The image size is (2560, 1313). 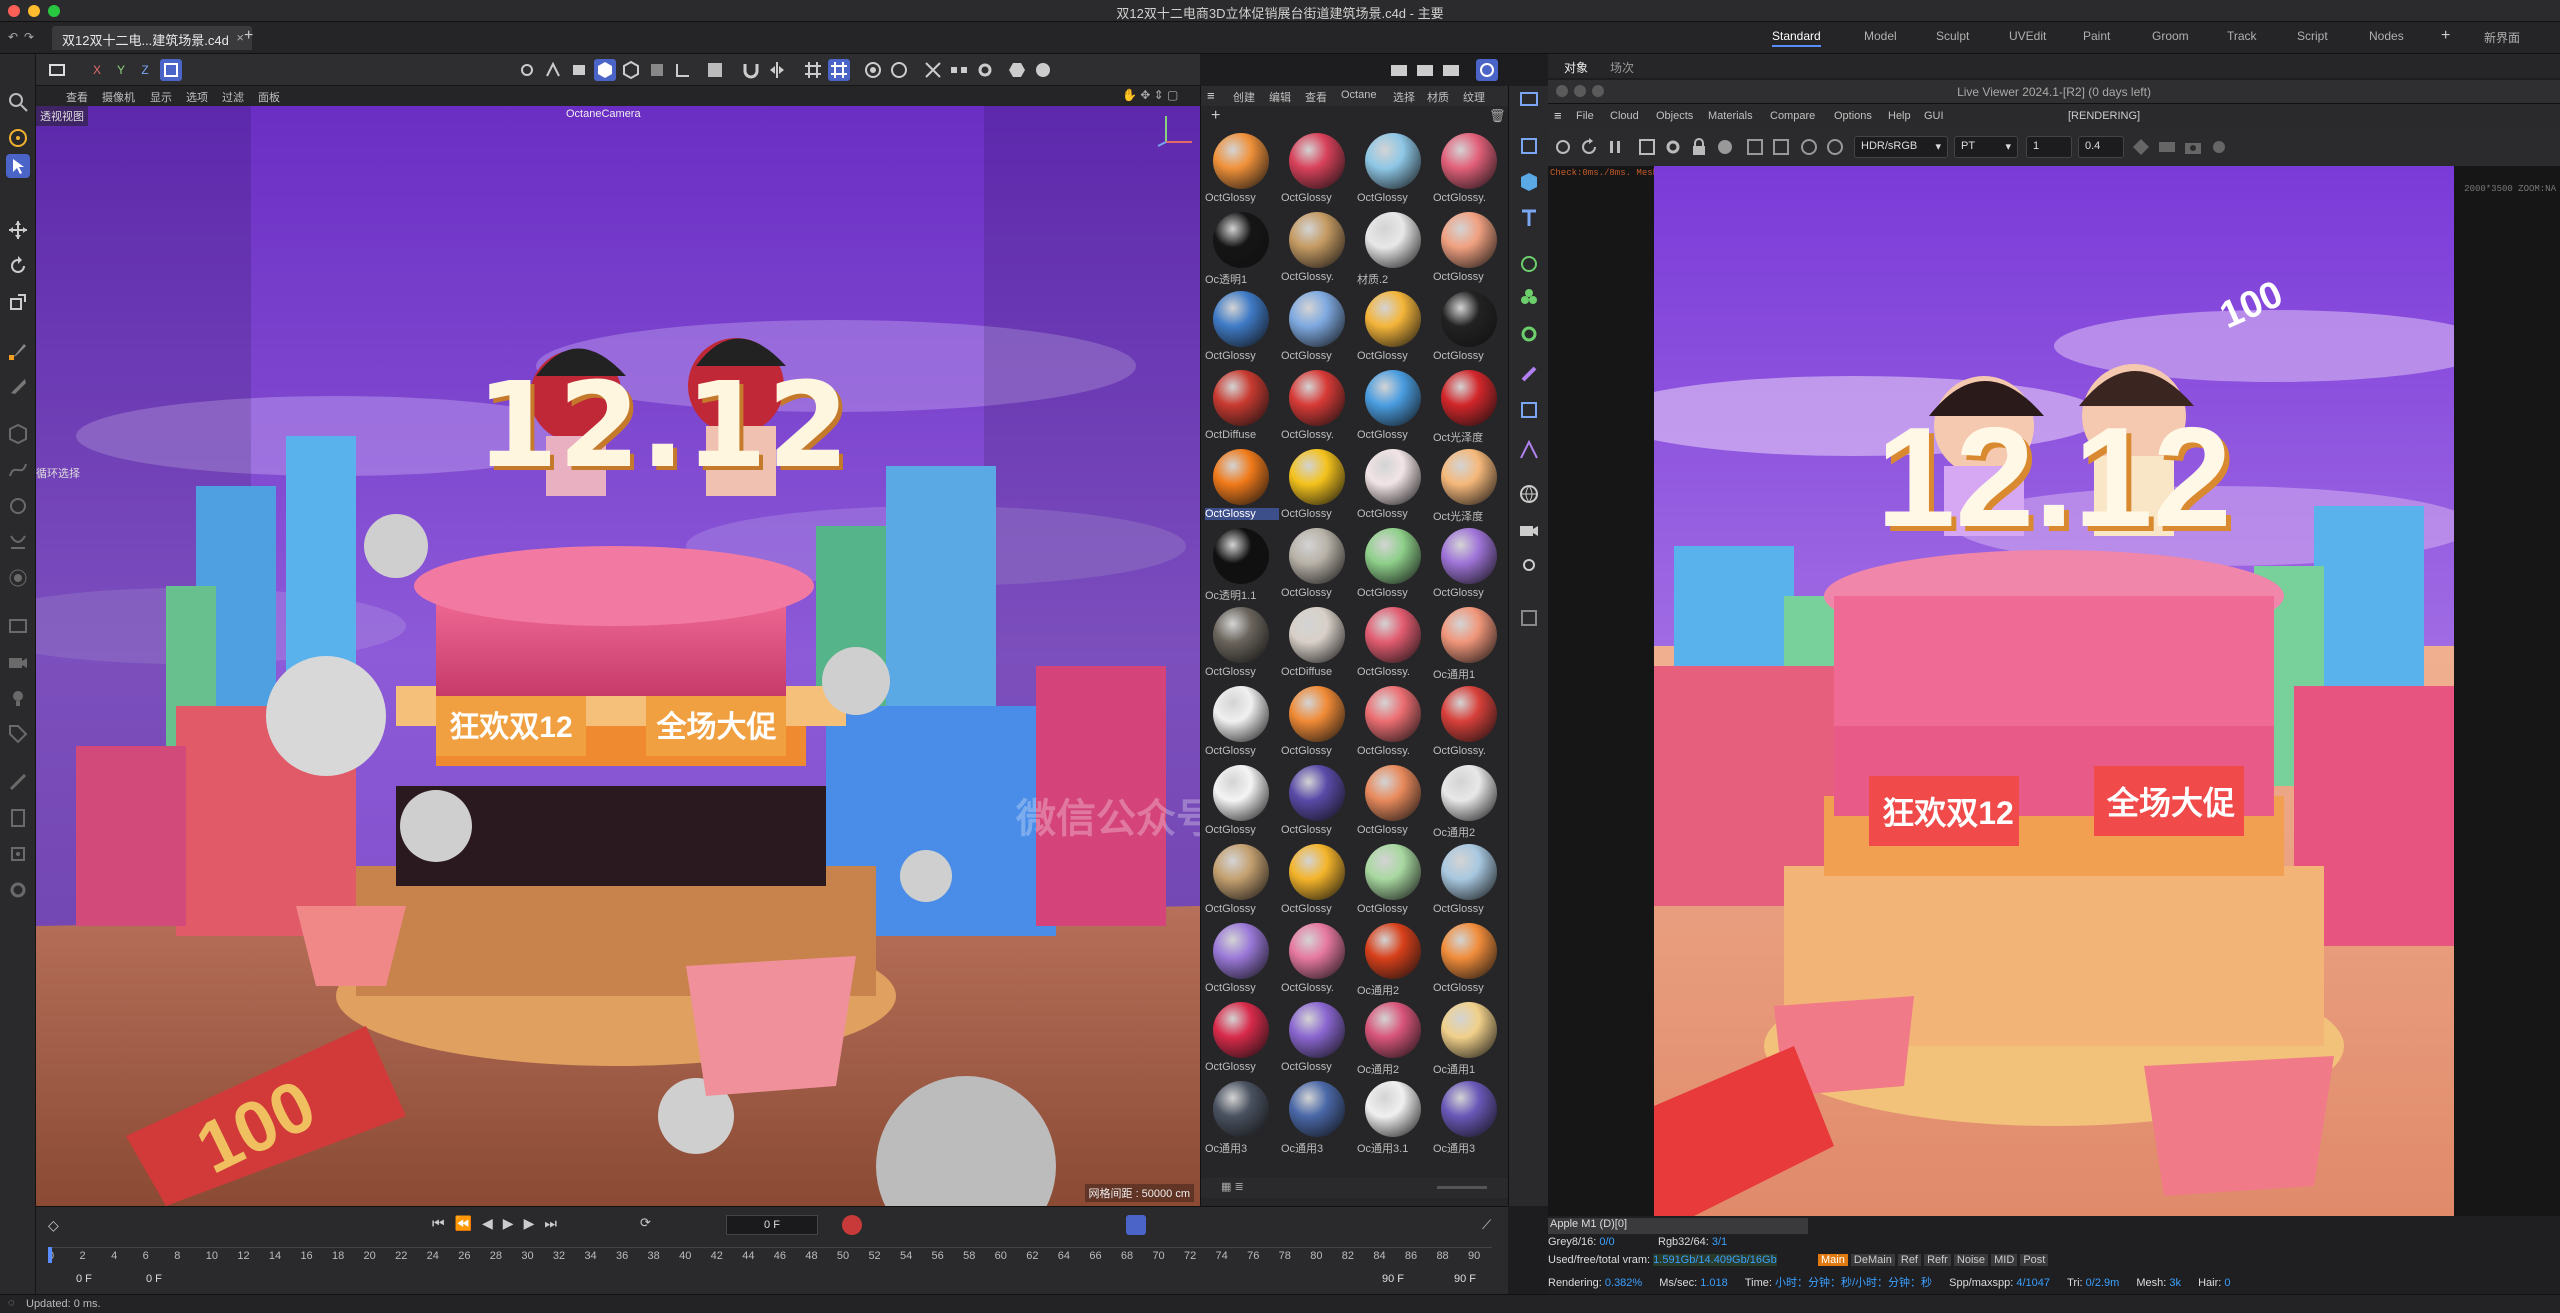 I want to click on playhead, so click(x=50, y=1255).